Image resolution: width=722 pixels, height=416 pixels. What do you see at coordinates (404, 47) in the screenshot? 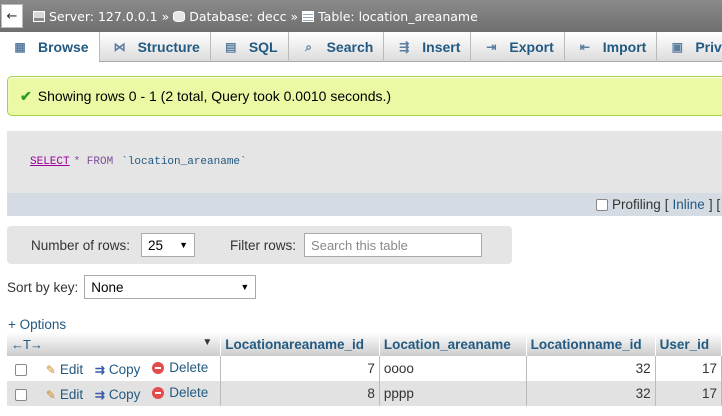
I see `insert-icon: ⇶` at bounding box center [404, 47].